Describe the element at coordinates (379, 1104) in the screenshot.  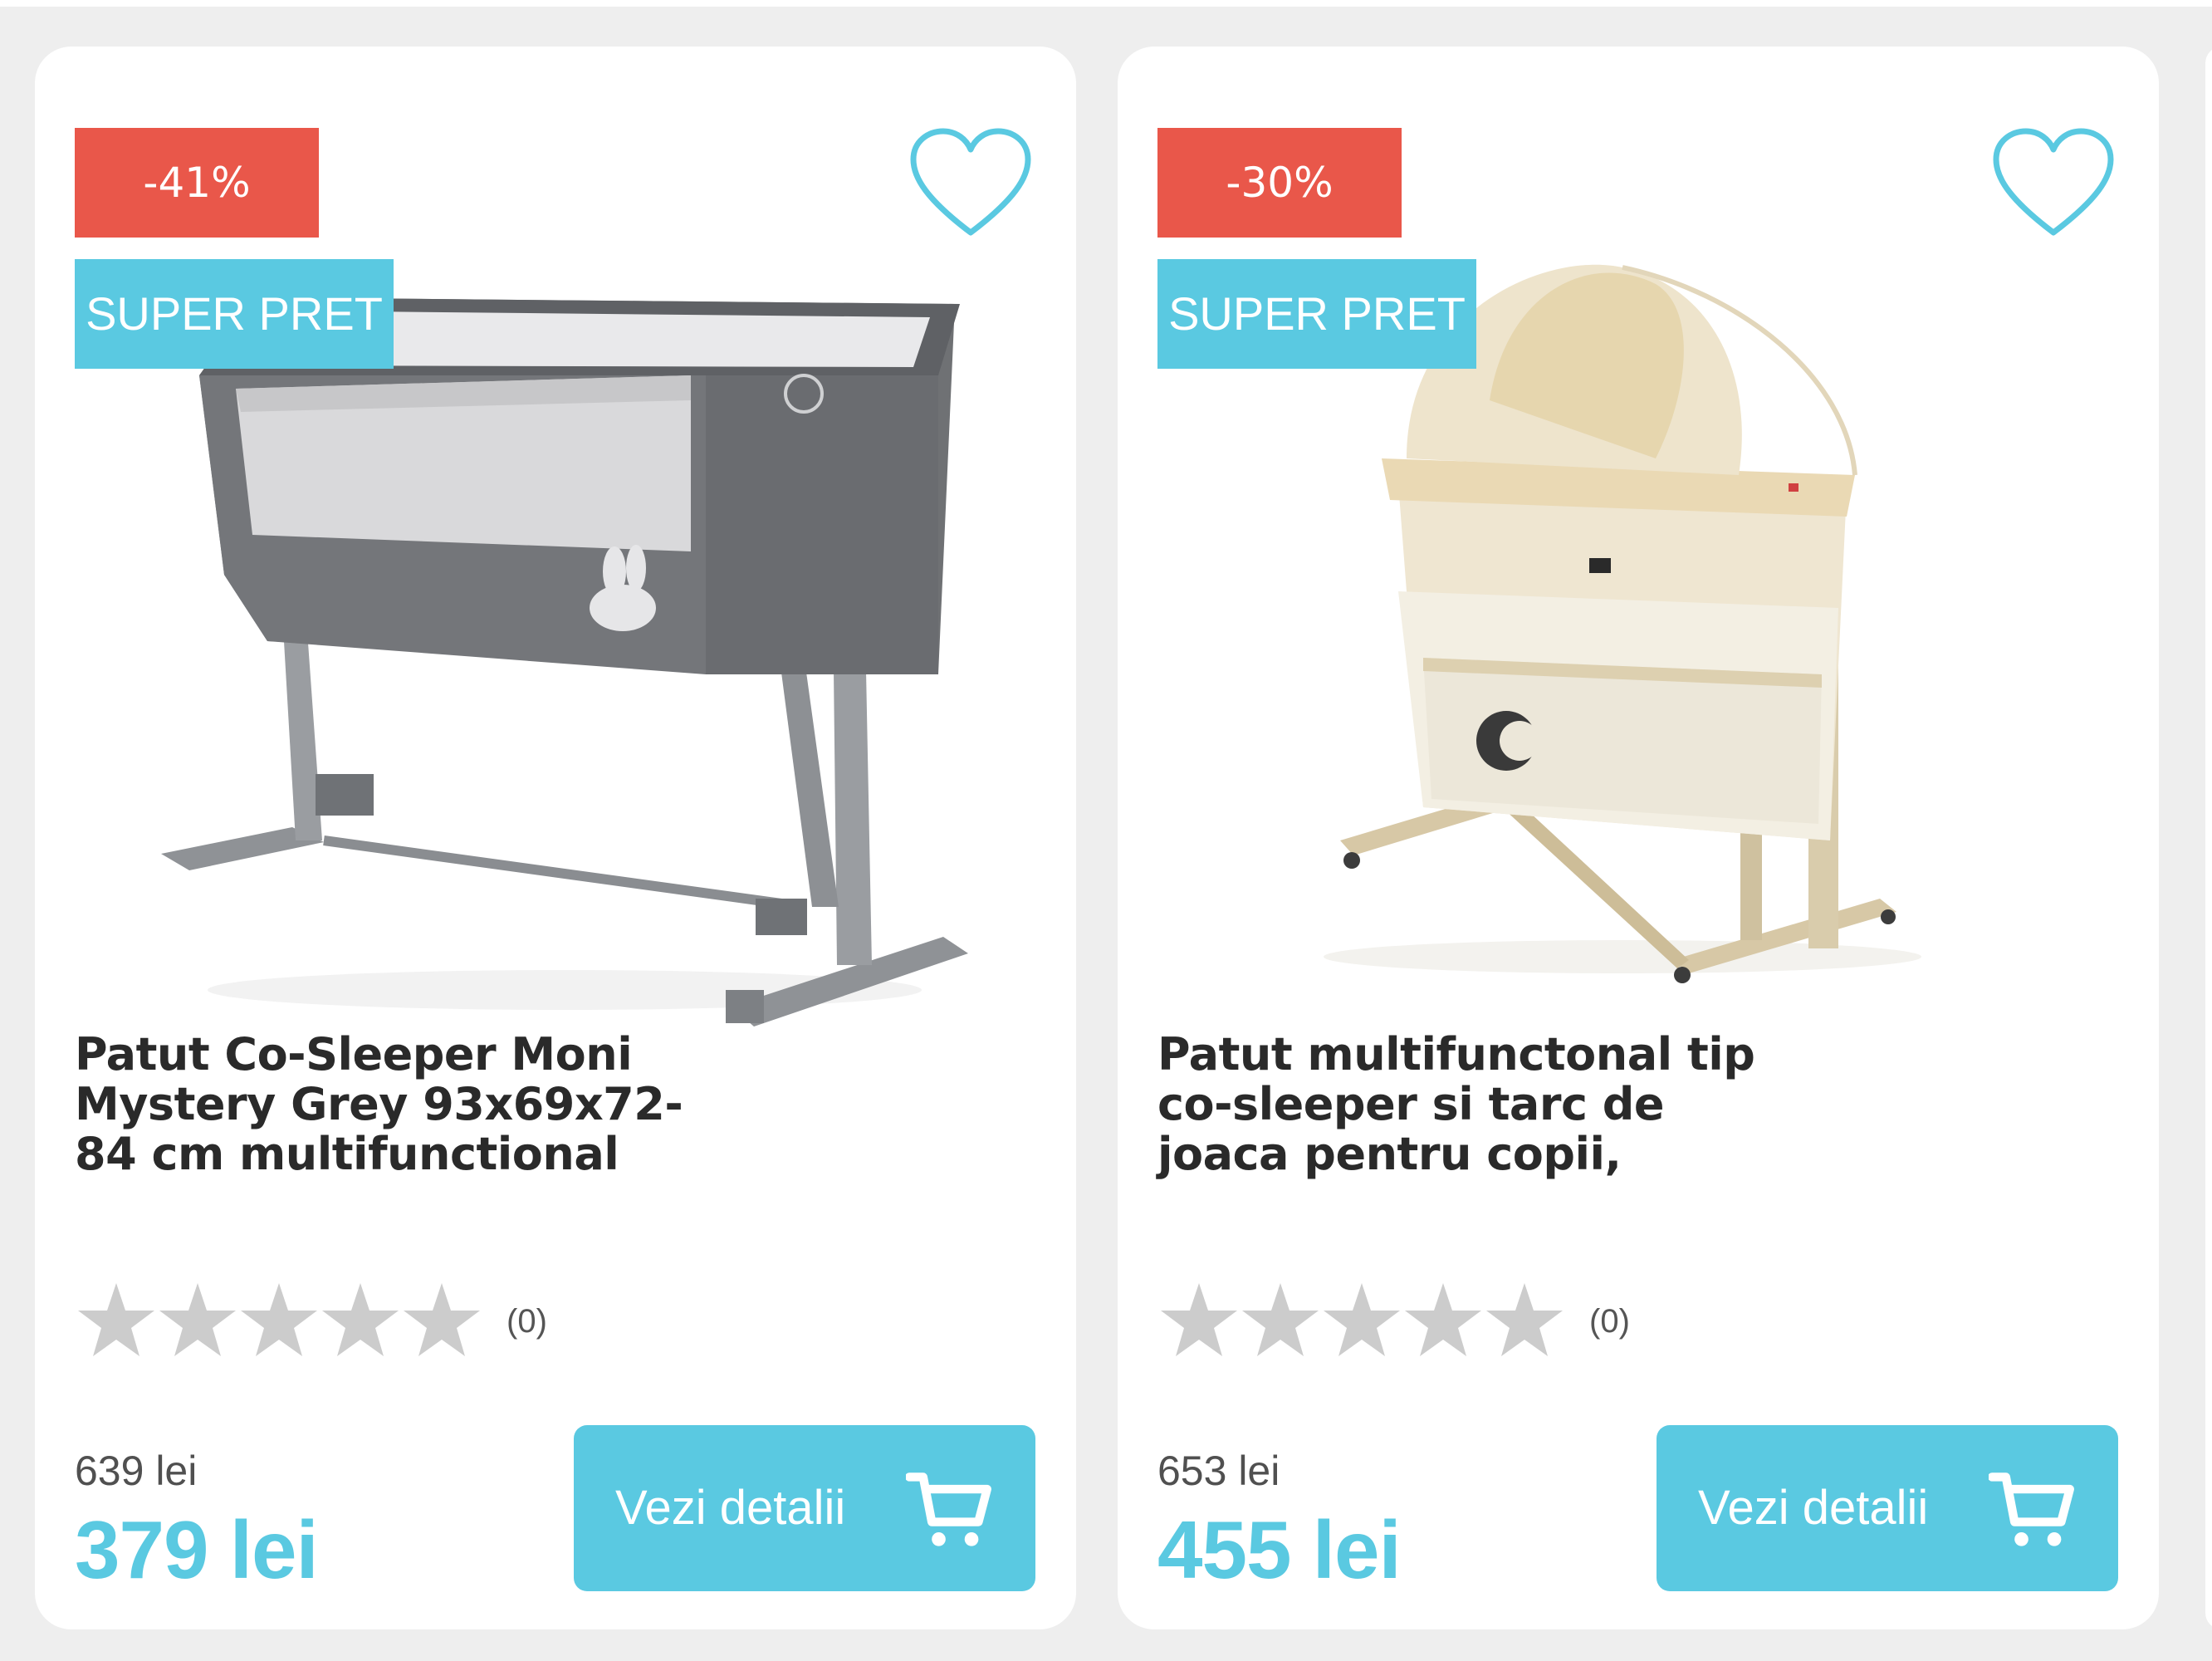
I see `product-title-line: Mystery Grey 93x69x72-` at that location.